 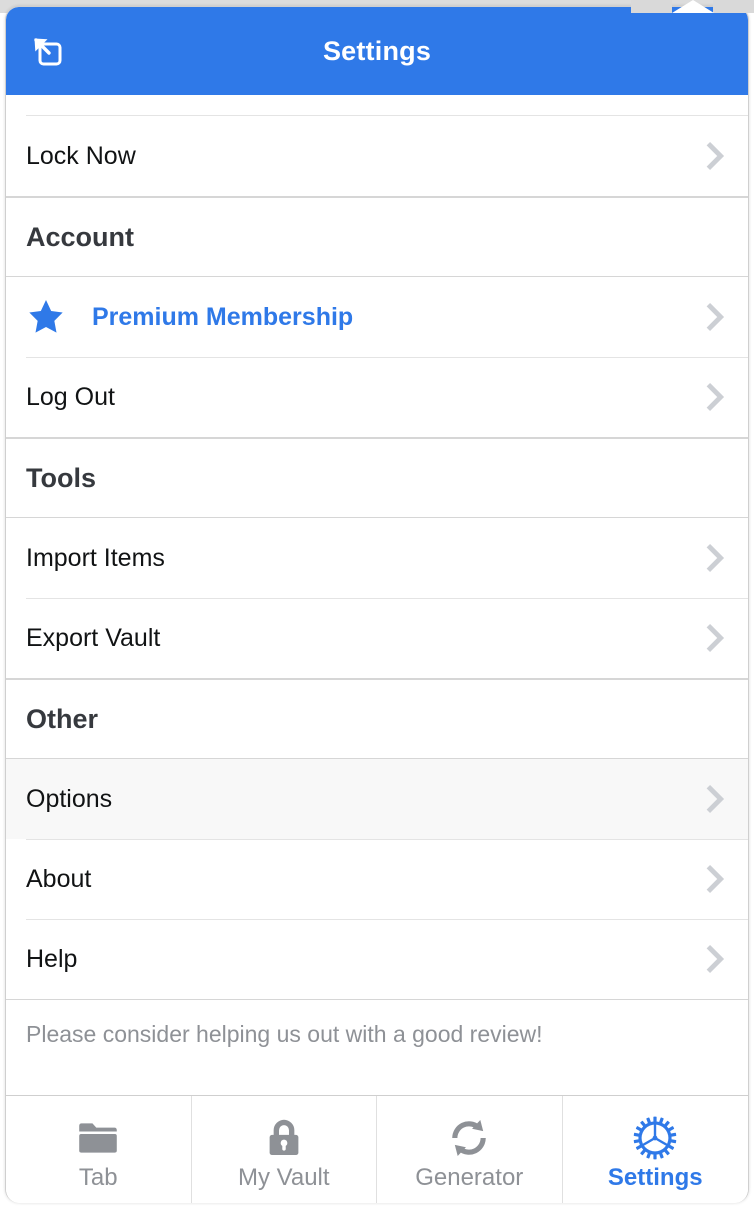 What do you see at coordinates (98, 1177) in the screenshot?
I see `tab-label: Tab` at bounding box center [98, 1177].